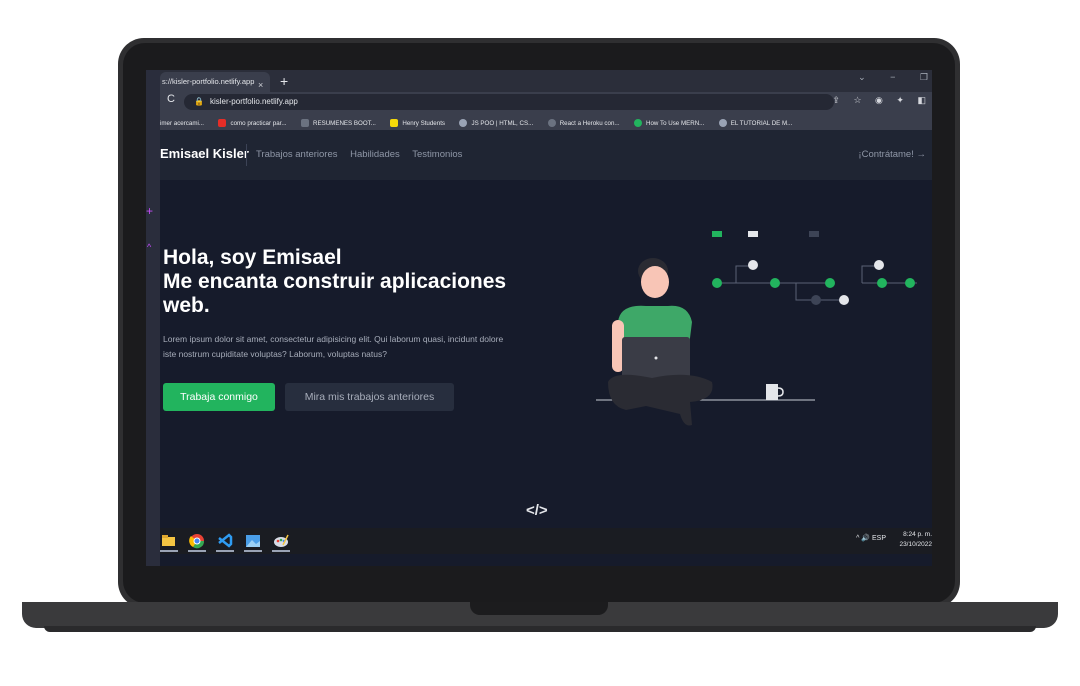 The height and width of the screenshot is (686, 1080). I want to click on lock-icon: 🔒, so click(199, 101).